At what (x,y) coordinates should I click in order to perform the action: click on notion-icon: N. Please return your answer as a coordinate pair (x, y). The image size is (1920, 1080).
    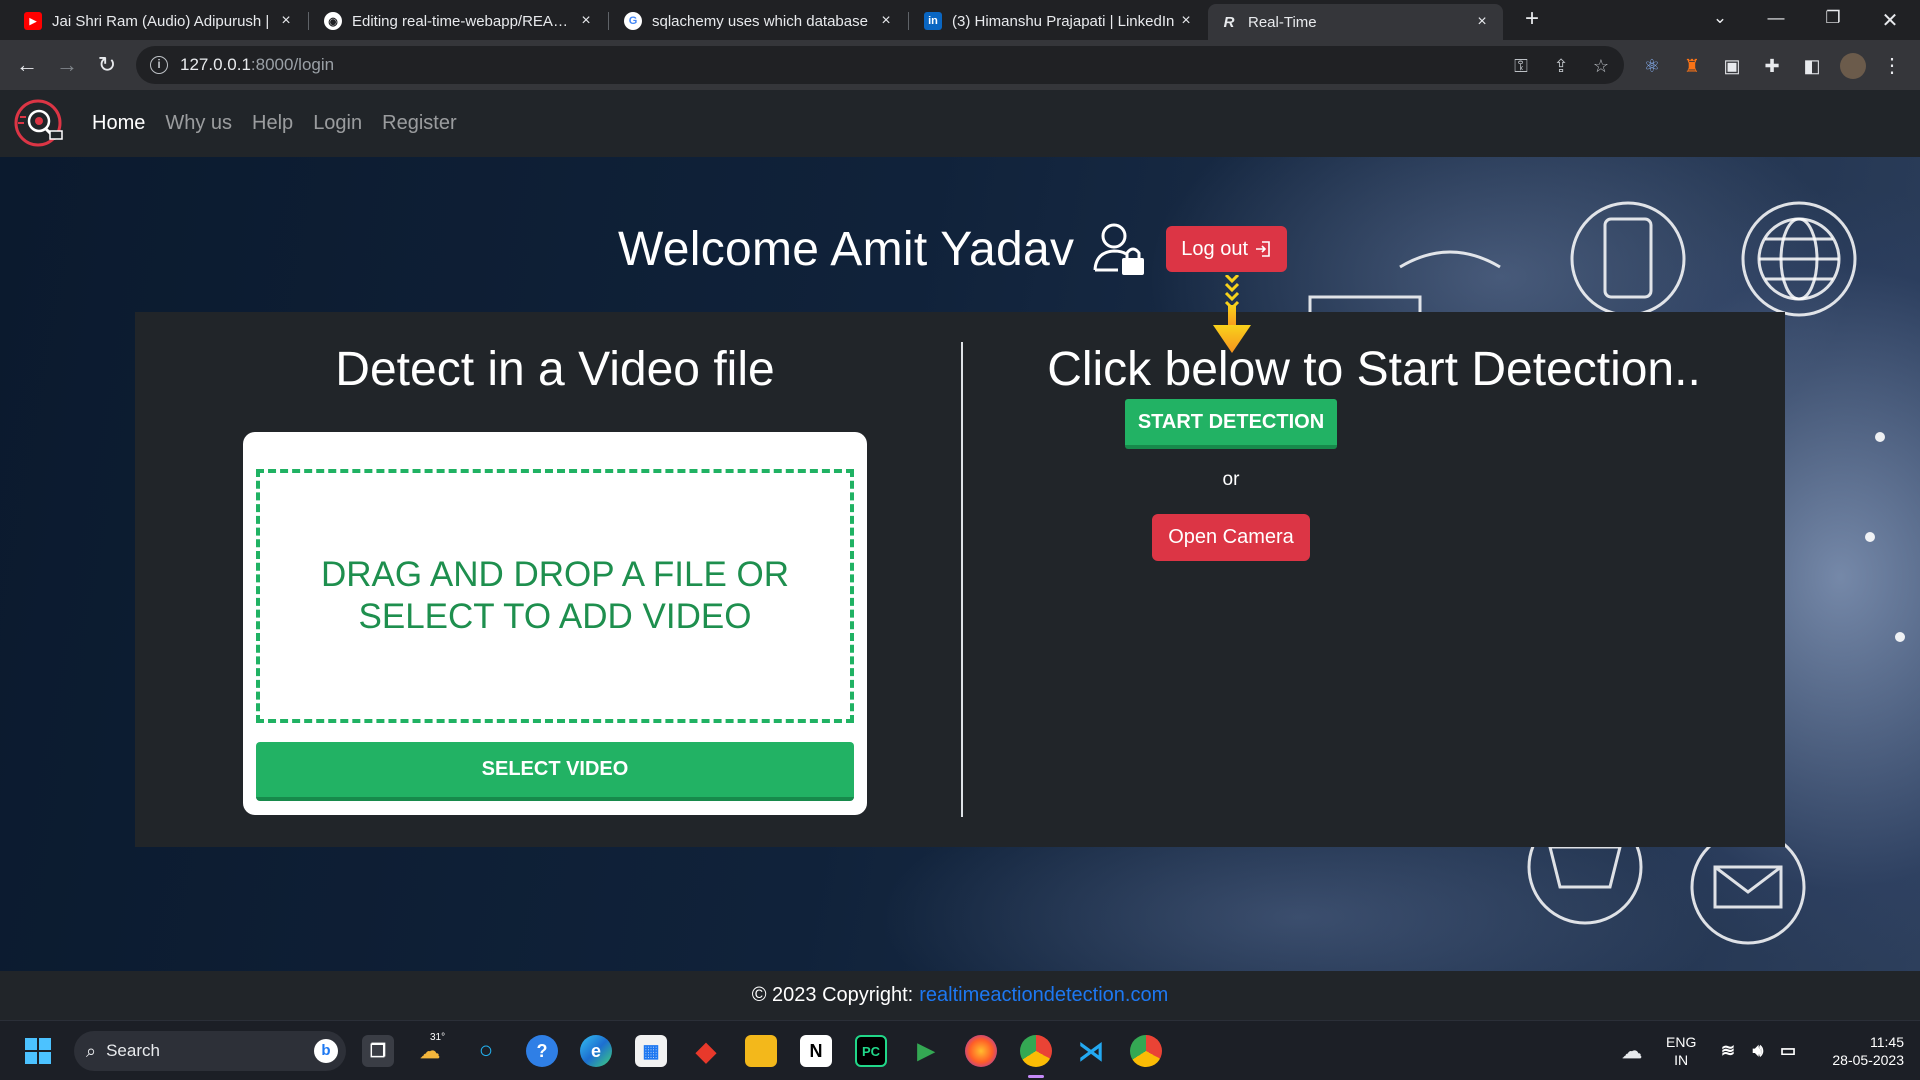
    Looking at the image, I should click on (816, 1051).